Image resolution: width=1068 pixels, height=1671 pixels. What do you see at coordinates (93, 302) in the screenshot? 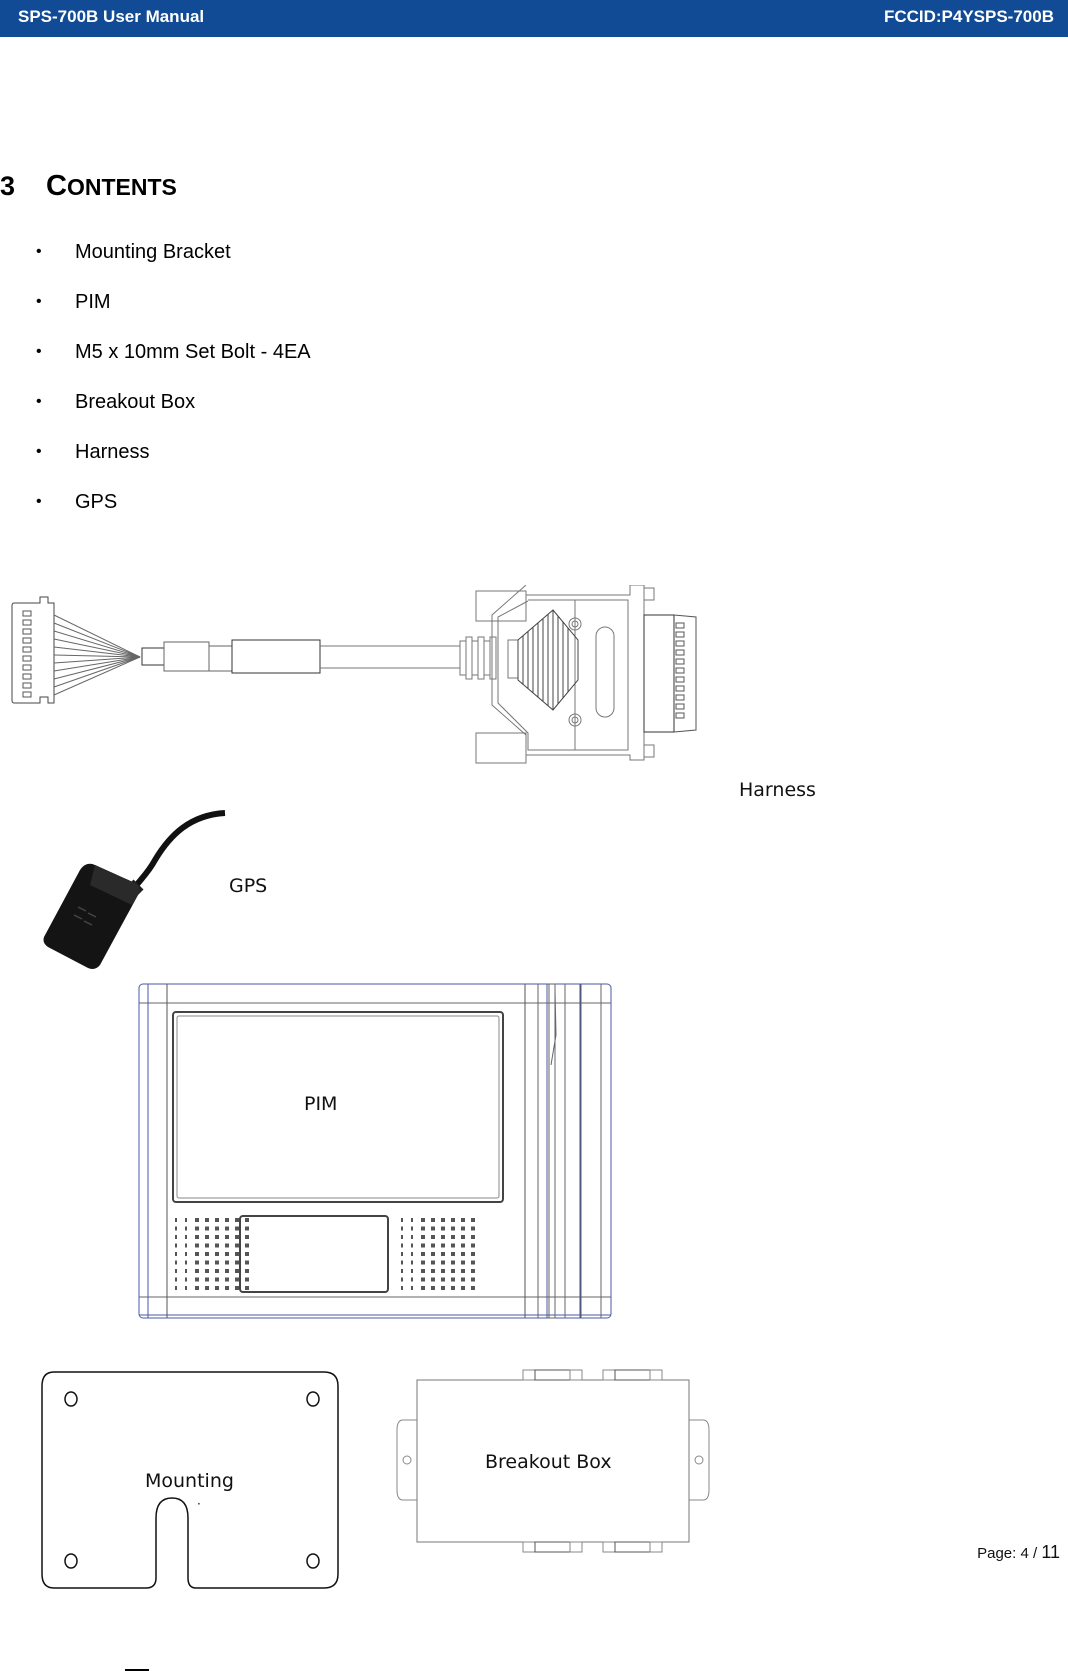
I see `list-item-label: PIM` at bounding box center [93, 302].